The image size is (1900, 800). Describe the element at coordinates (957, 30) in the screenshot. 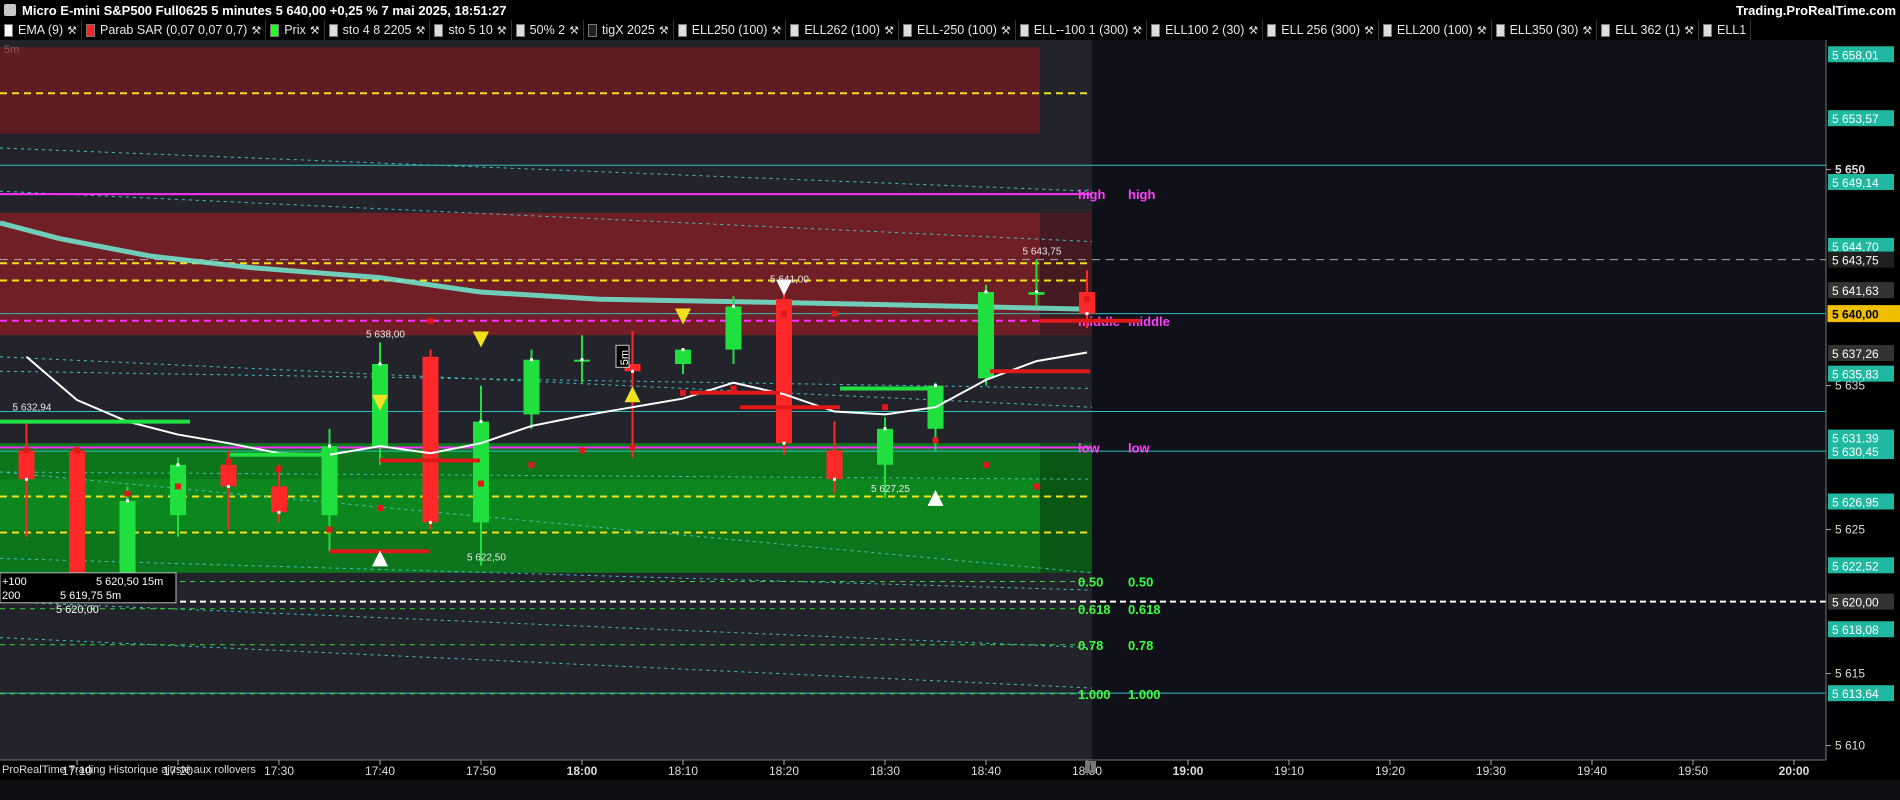

I see `legend-item: ELL-250 (100) ⚒` at that location.